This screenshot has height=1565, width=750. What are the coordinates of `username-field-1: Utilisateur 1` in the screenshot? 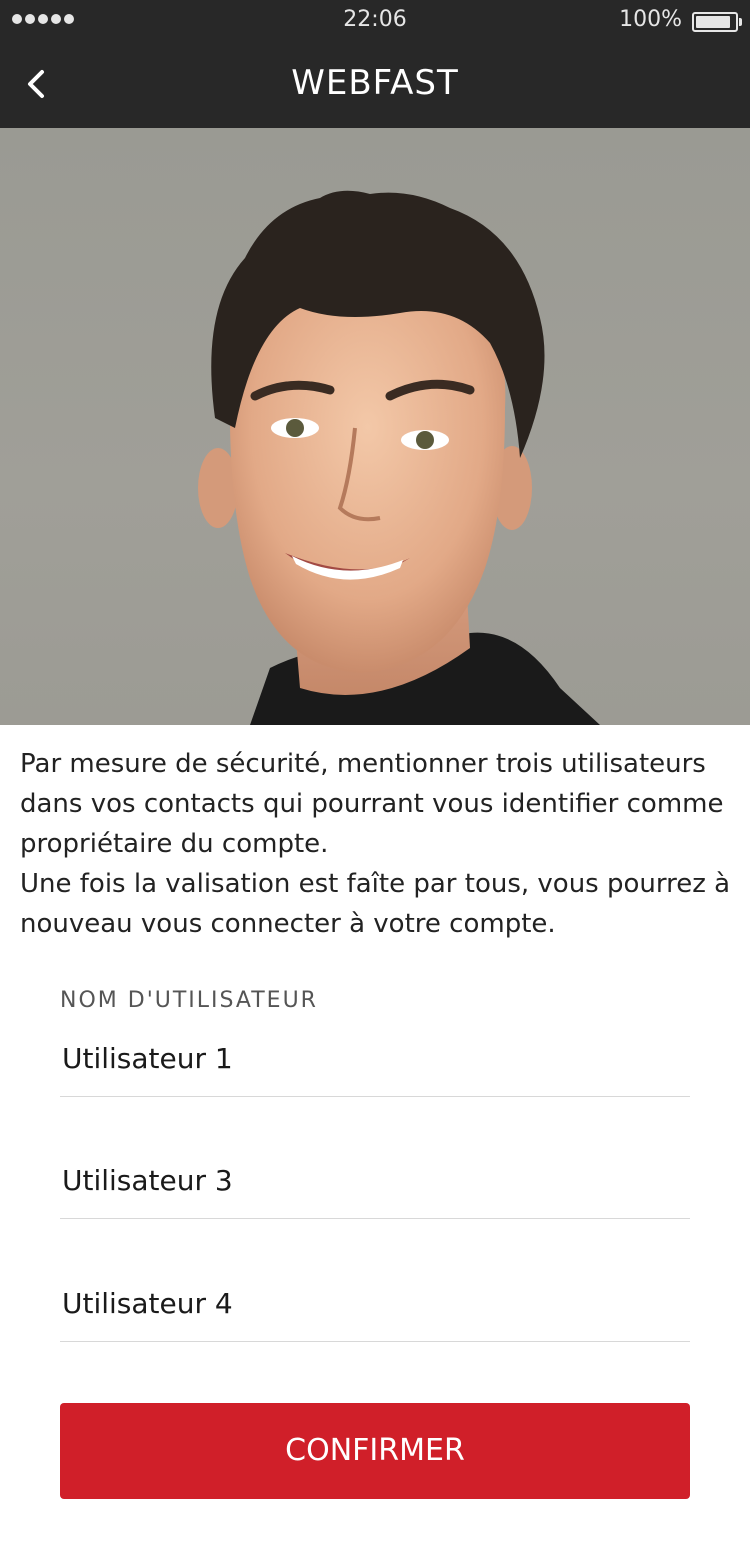 It's located at (375, 1066).